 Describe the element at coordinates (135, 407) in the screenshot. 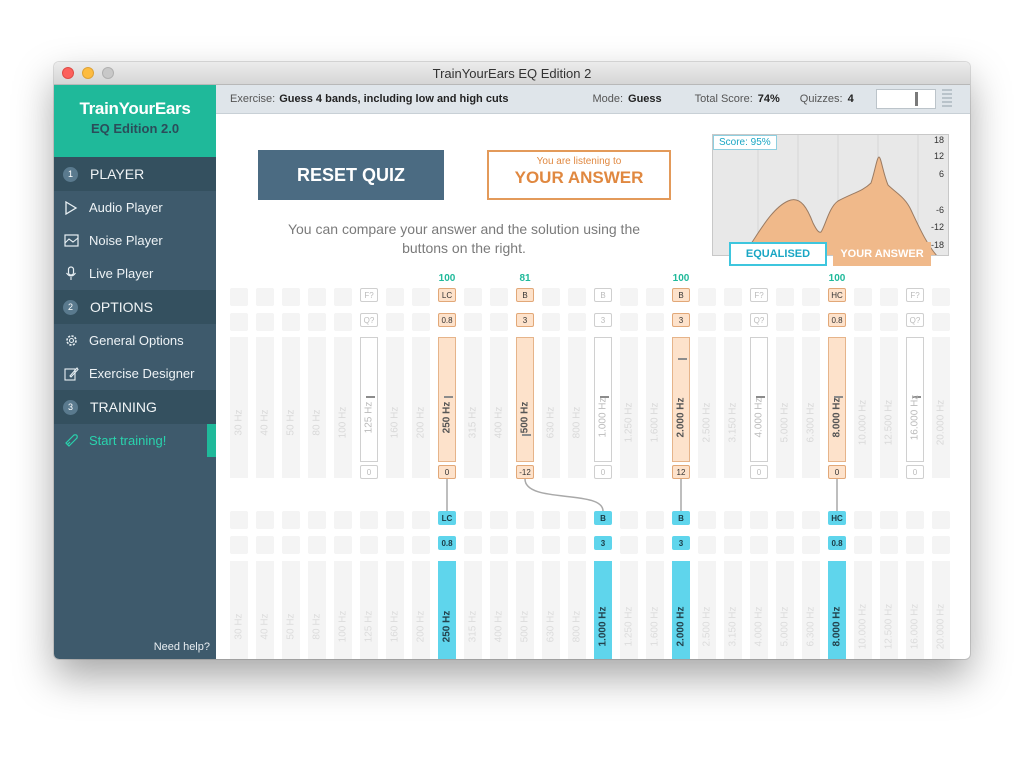

I see `section-training: 3 TRAINING` at that location.